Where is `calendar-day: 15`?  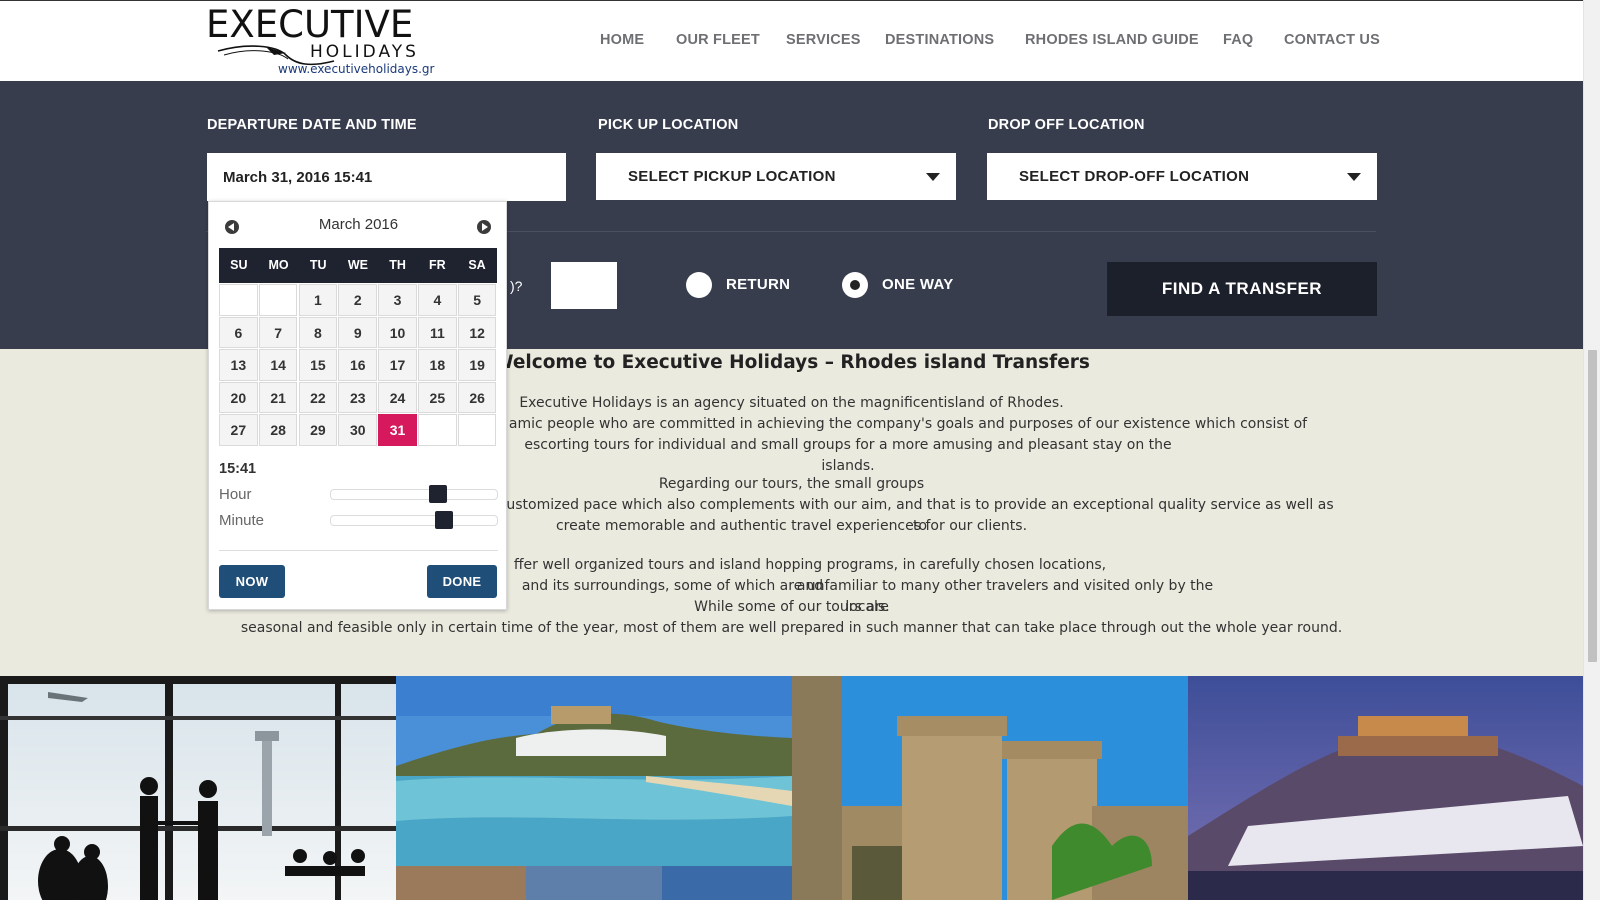 calendar-day: 15 is located at coordinates (318, 365).